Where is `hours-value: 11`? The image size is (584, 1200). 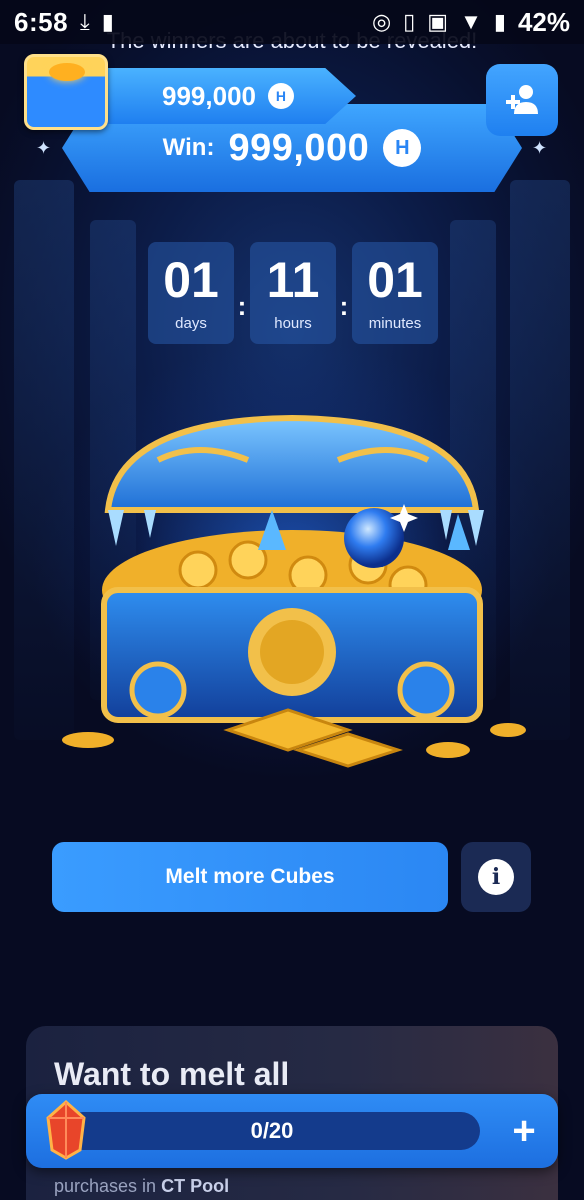 hours-value: 11 is located at coordinates (293, 279).